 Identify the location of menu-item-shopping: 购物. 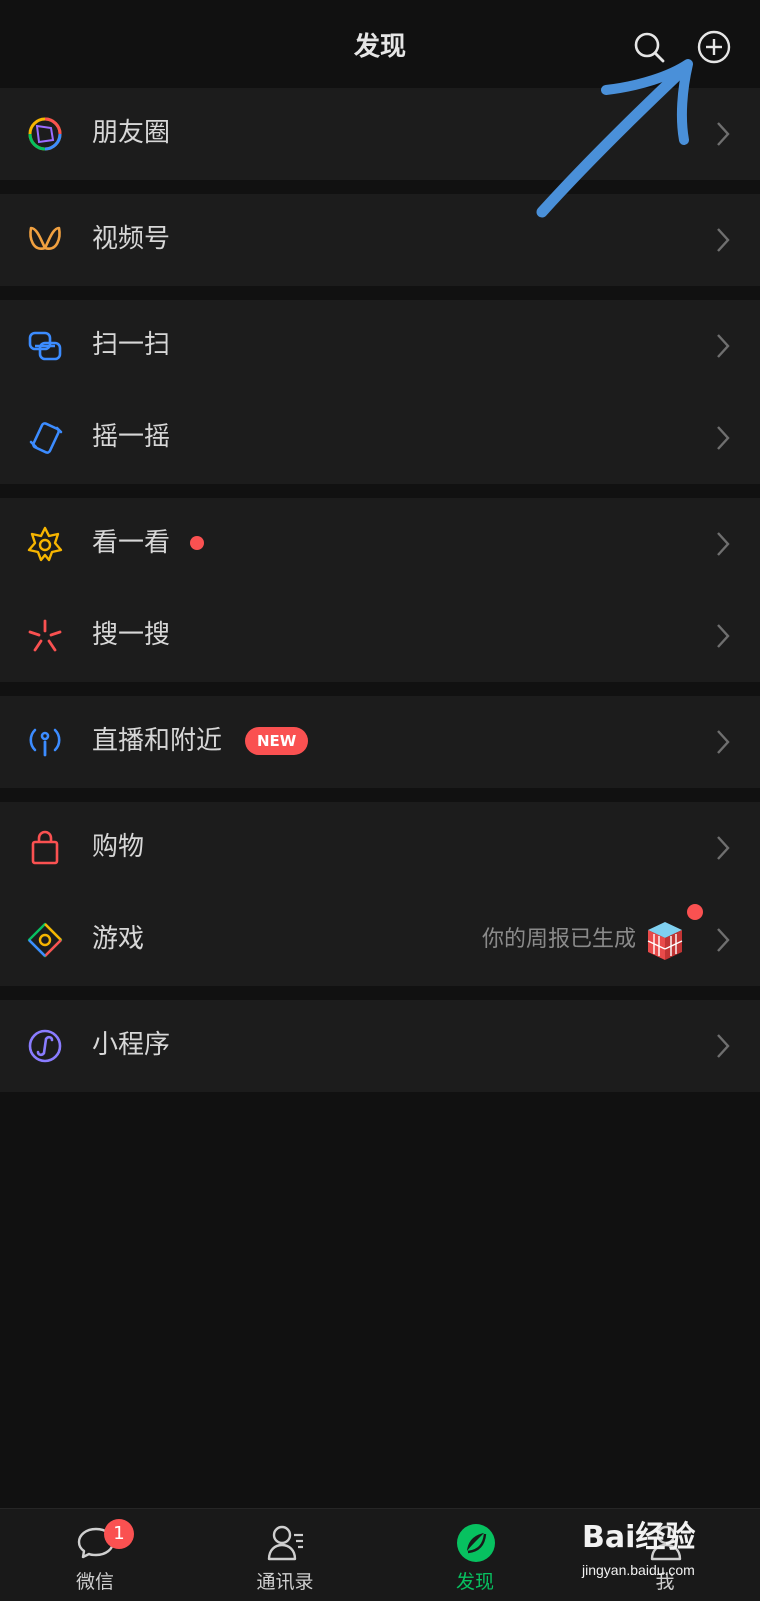
(380, 848).